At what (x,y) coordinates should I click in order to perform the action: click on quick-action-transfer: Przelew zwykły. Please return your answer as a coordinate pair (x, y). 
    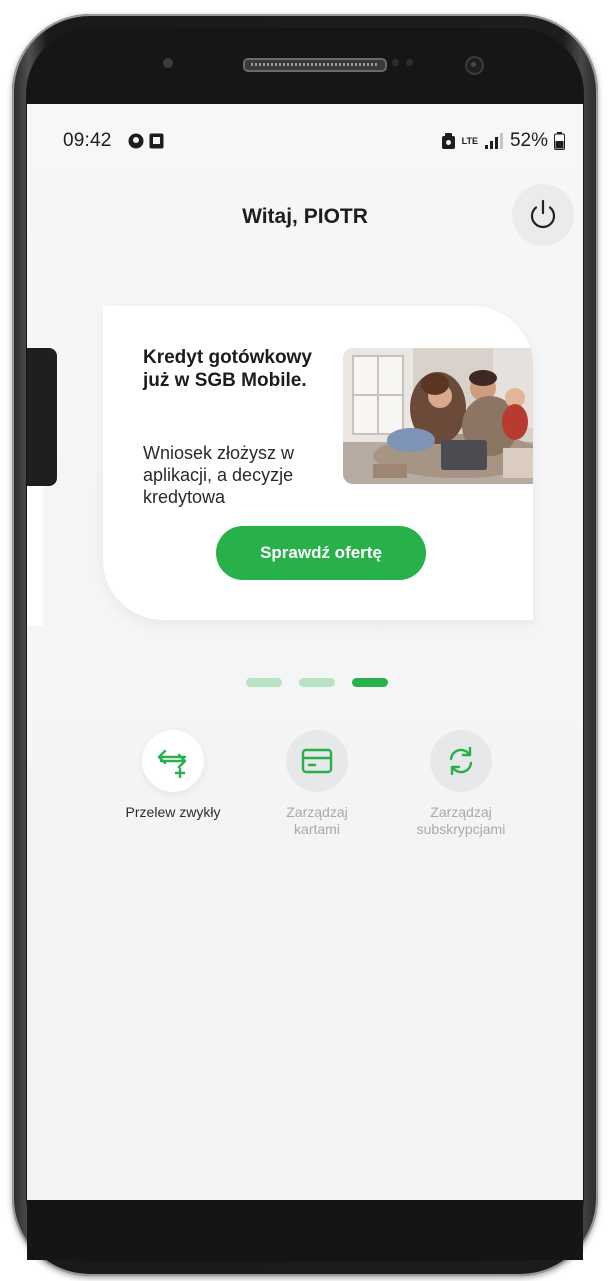
    Looking at the image, I should click on (173, 775).